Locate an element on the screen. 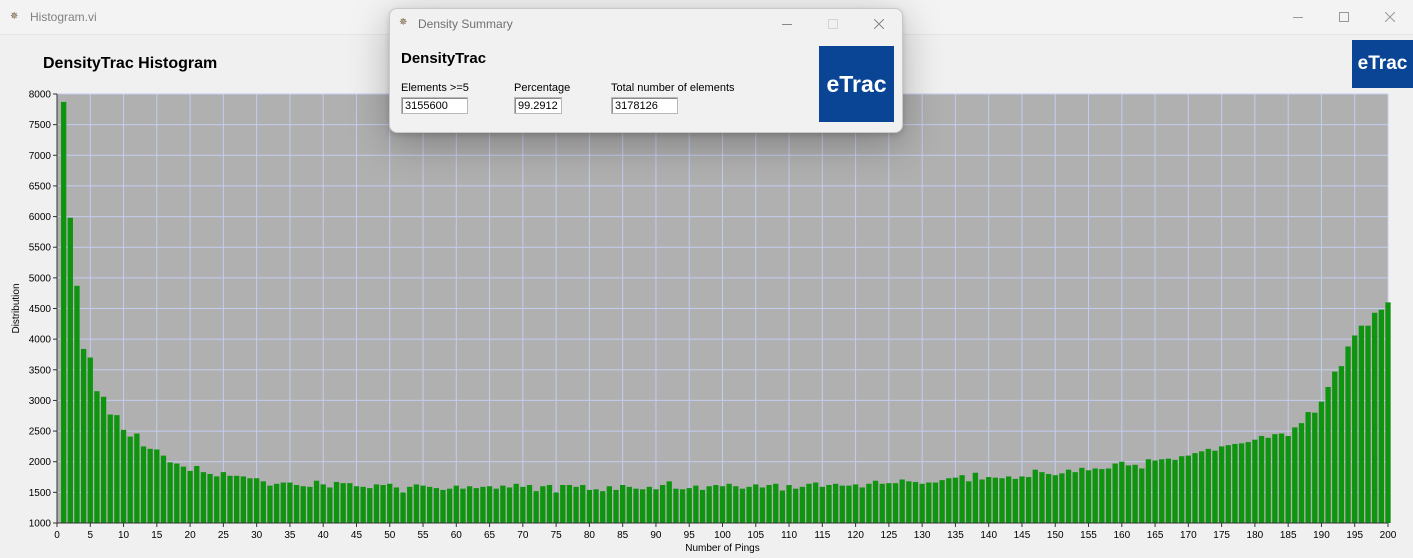 The height and width of the screenshot is (558, 1413). x-tick-label: 160 is located at coordinates (1121, 535).